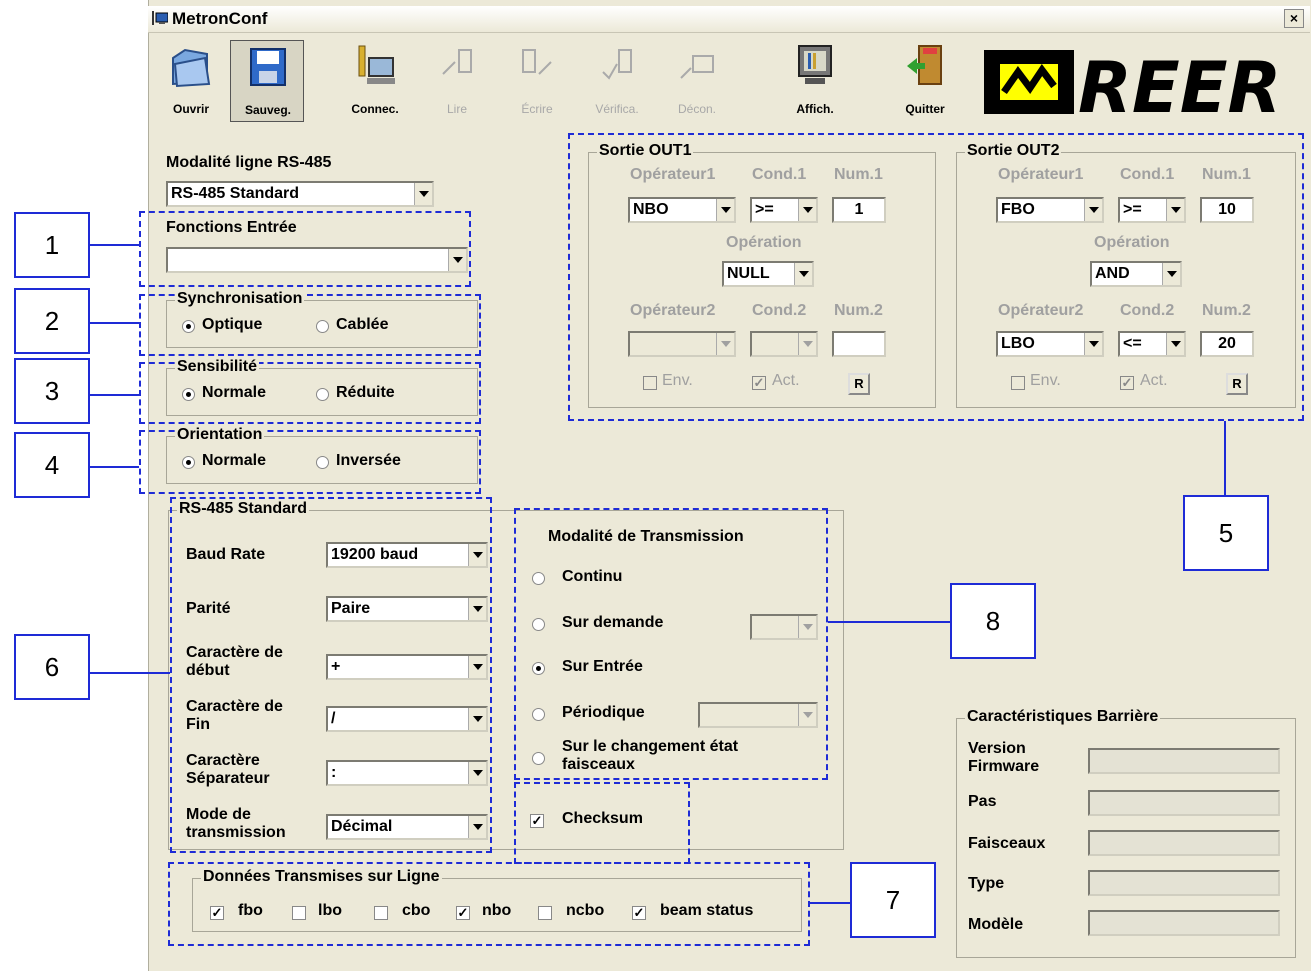 The image size is (1312, 971). What do you see at coordinates (537, 821) in the screenshot?
I see `checksum-checkbox: ✓` at bounding box center [537, 821].